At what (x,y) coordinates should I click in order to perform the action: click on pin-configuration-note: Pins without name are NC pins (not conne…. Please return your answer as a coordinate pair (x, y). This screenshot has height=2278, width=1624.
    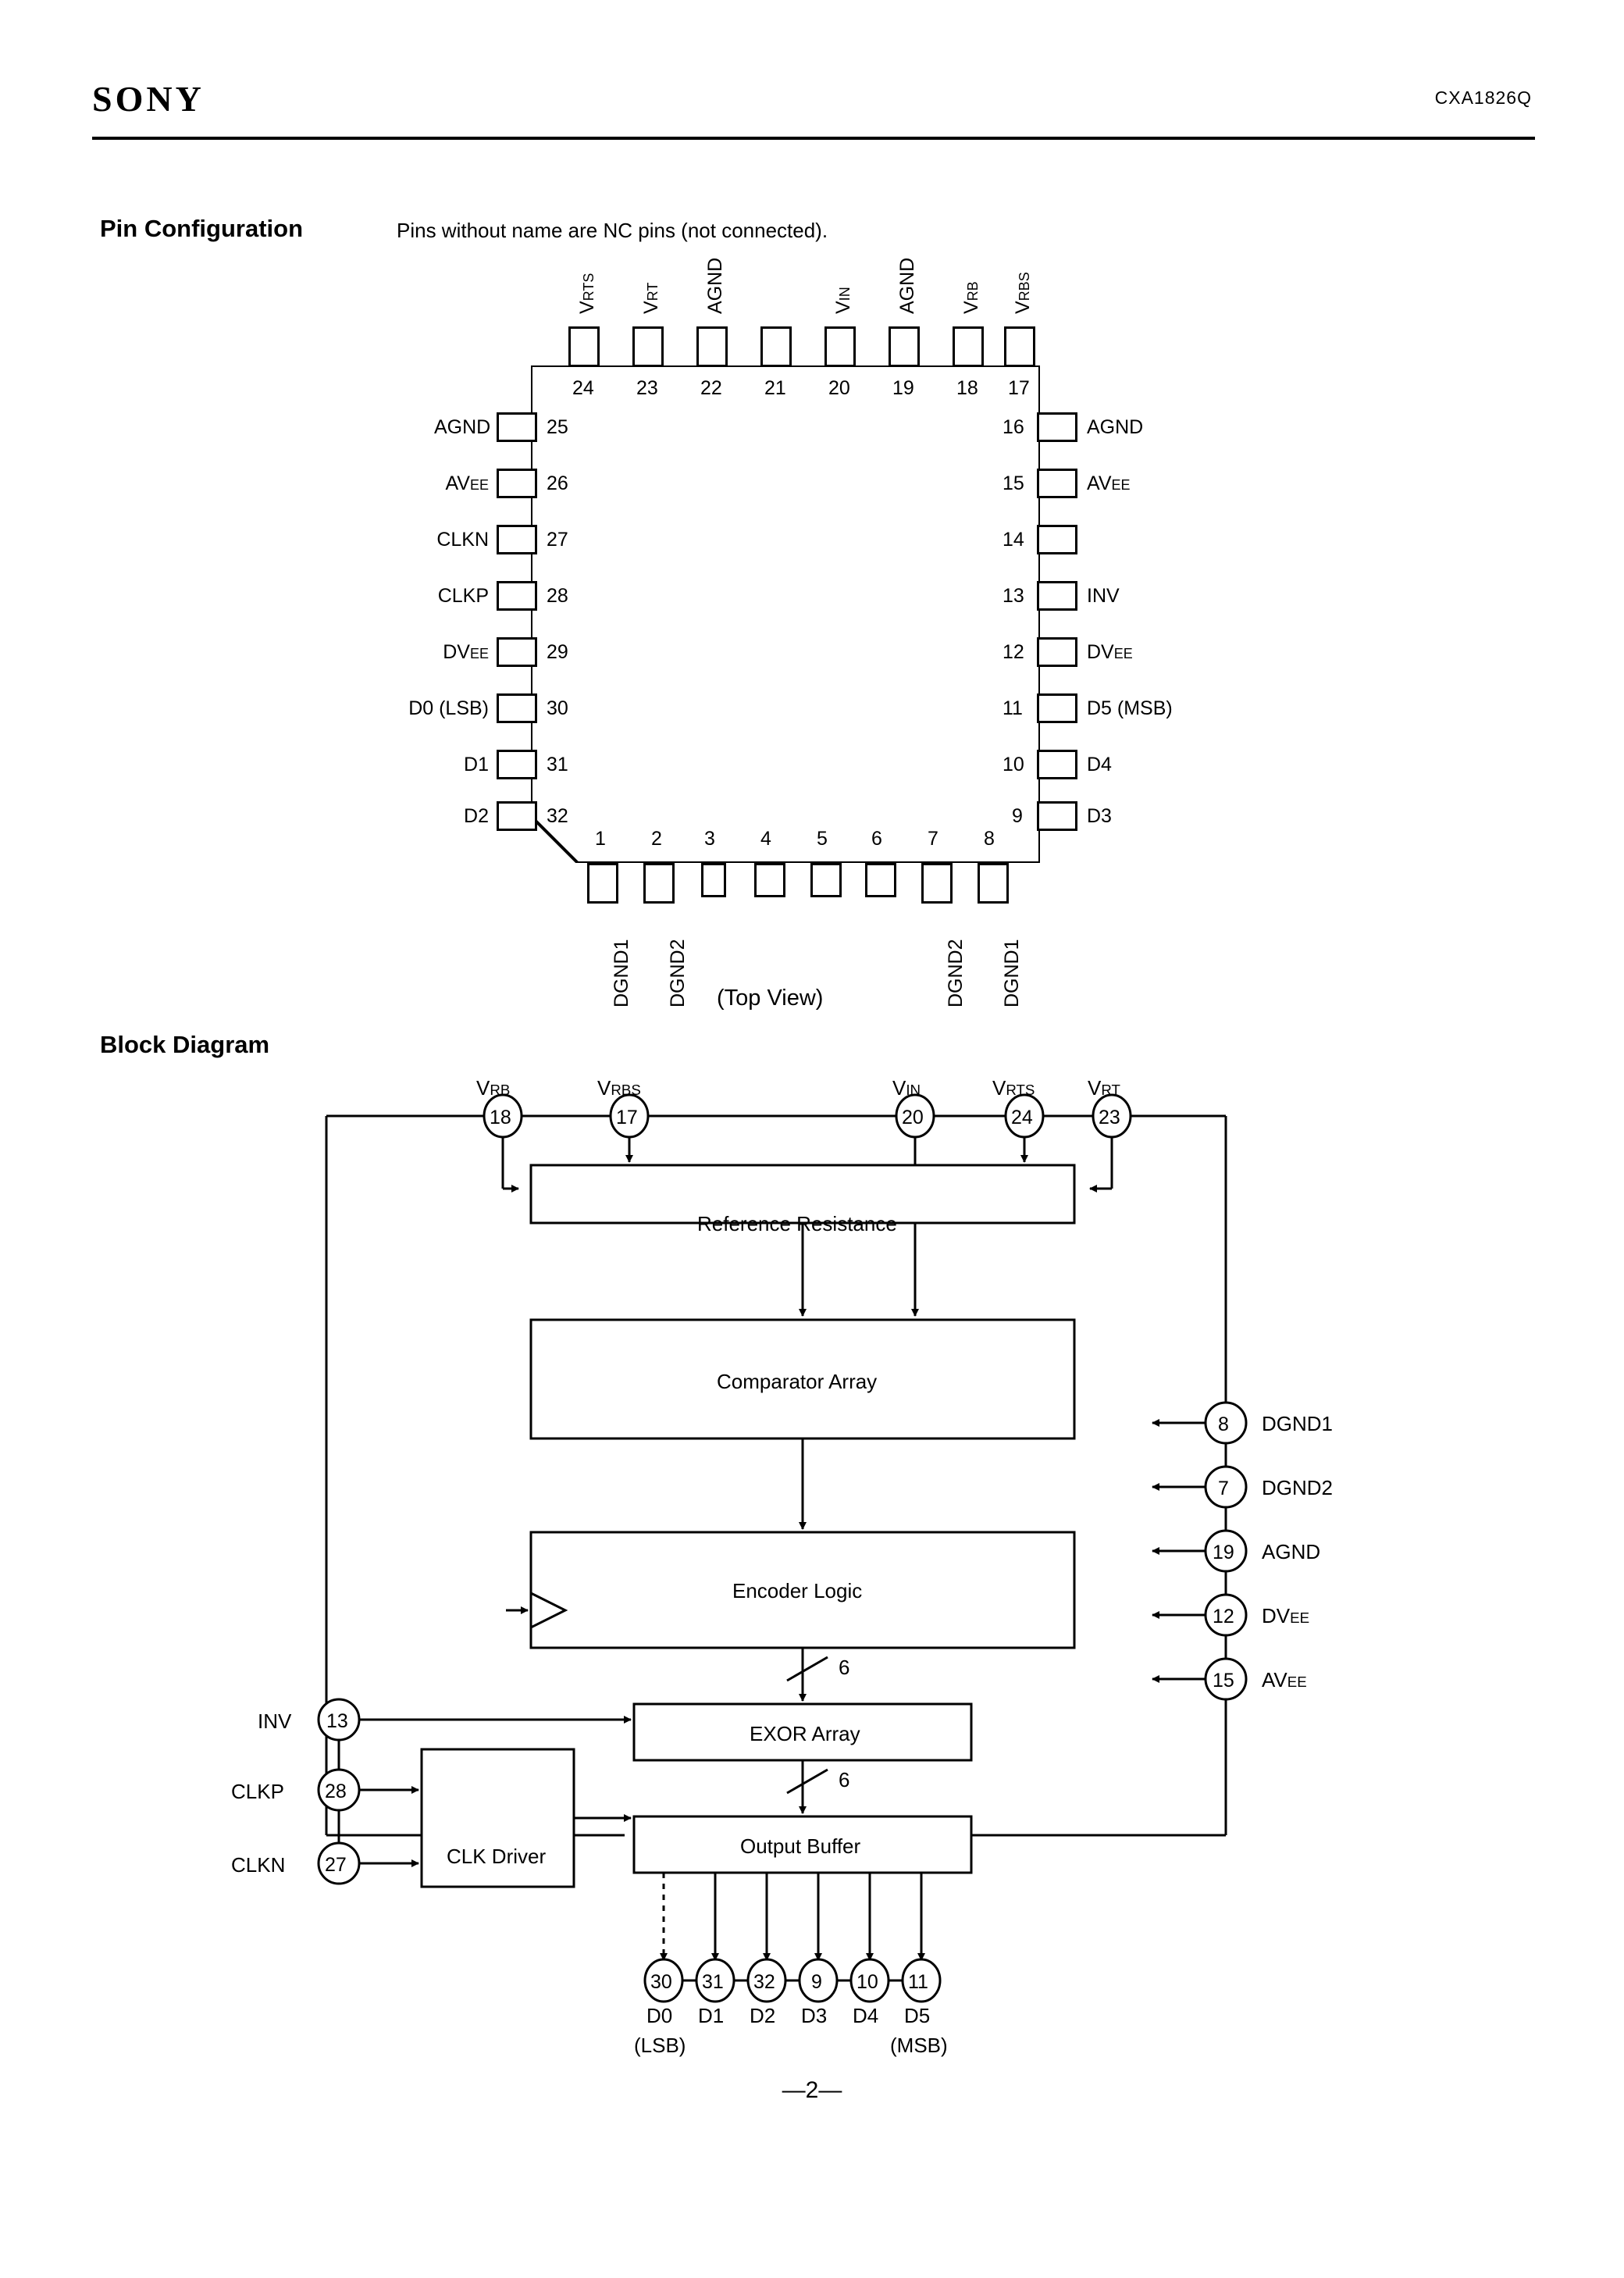
    Looking at the image, I should click on (612, 230).